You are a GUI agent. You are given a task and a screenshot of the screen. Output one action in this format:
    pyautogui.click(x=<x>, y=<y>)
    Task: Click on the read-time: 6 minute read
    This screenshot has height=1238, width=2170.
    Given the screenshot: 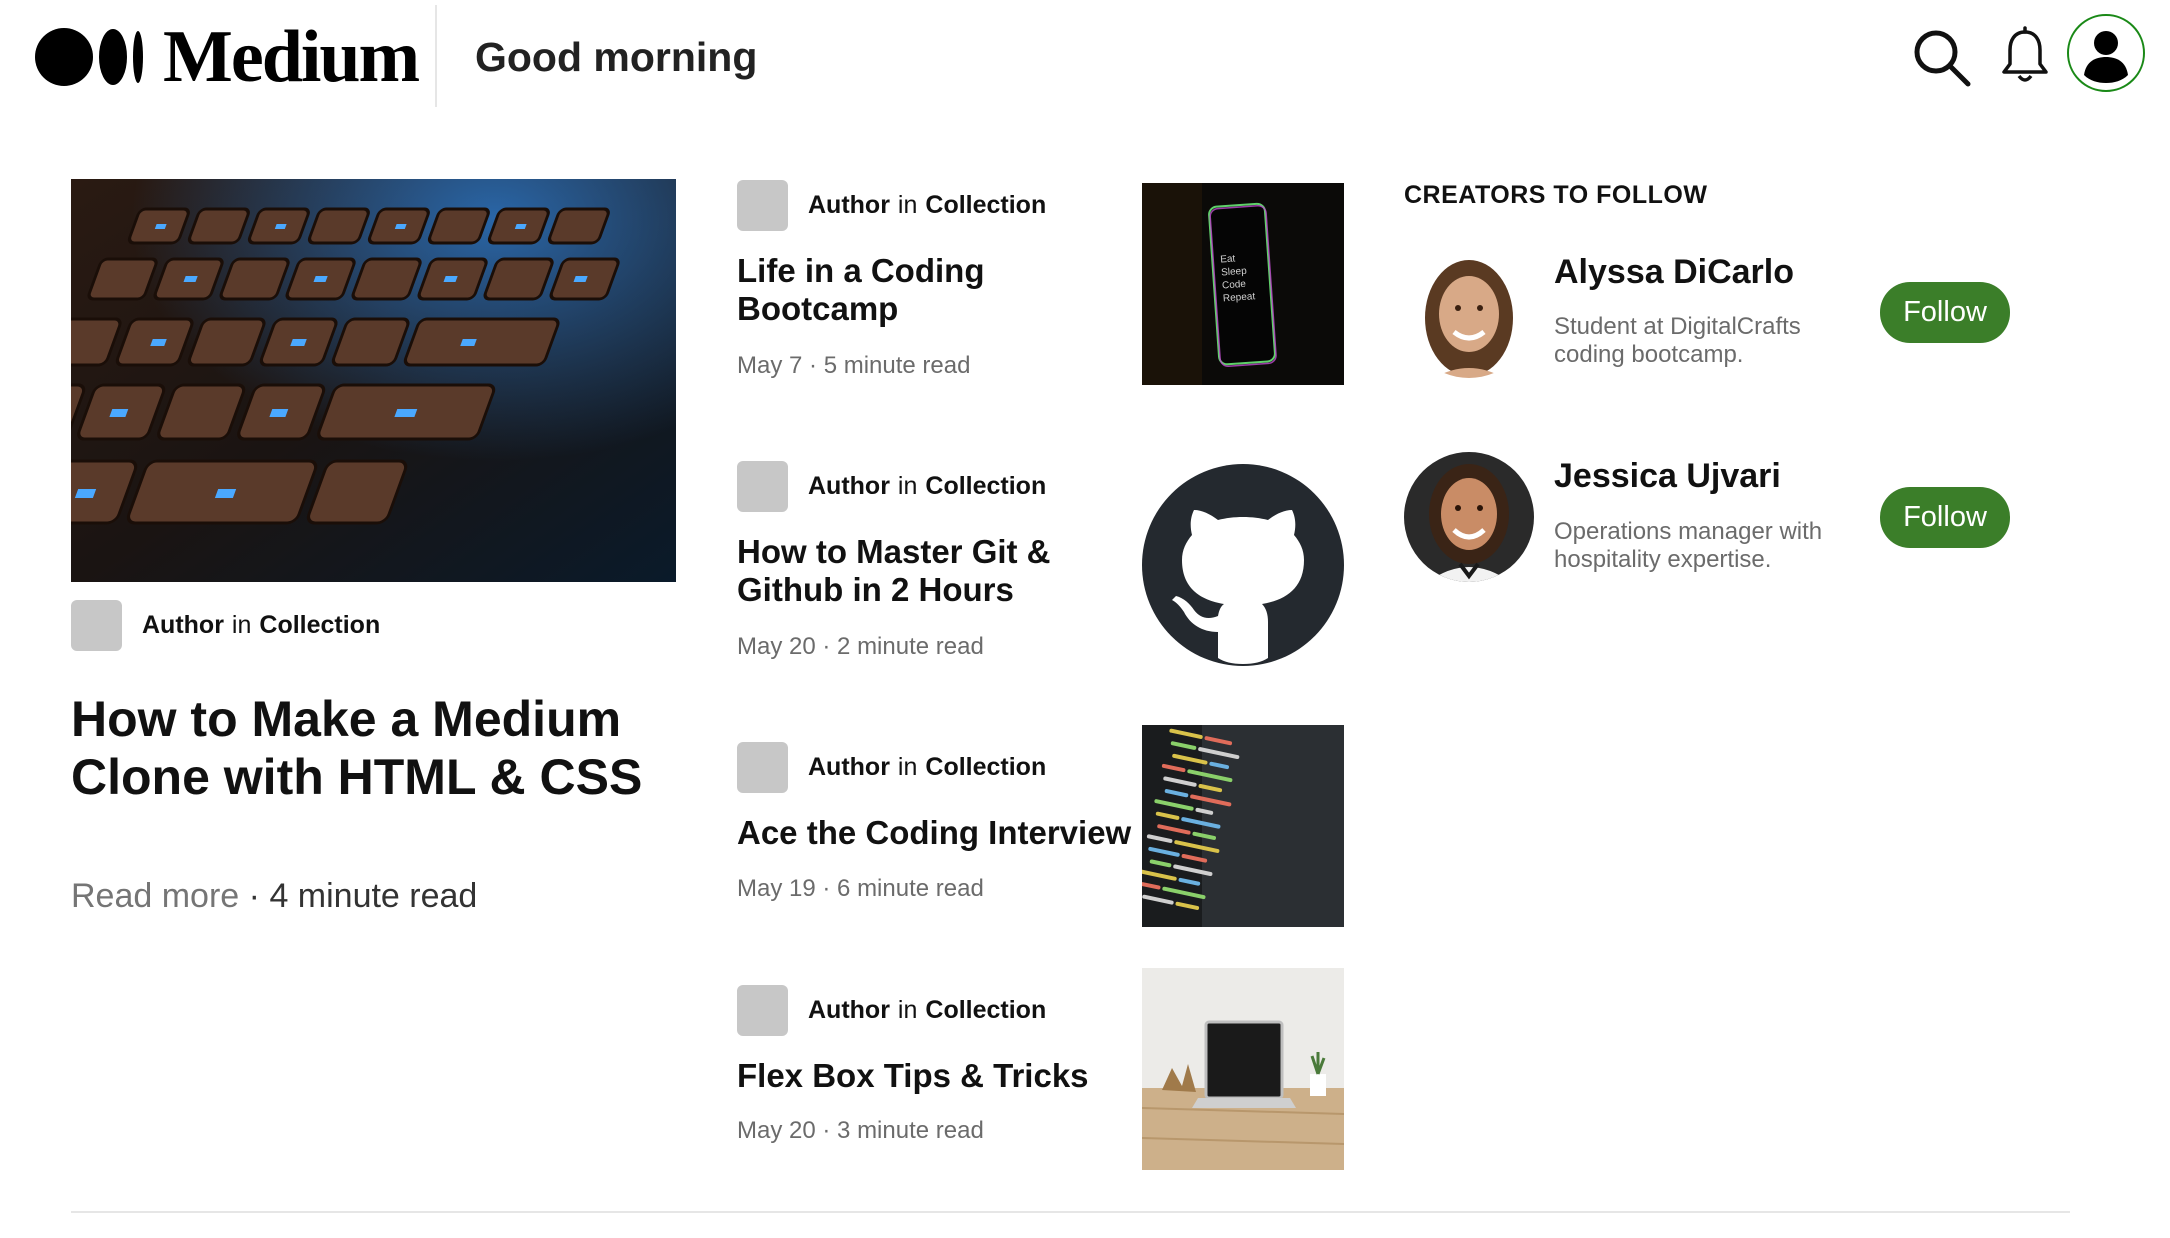 What is the action you would take?
    pyautogui.click(x=910, y=888)
    